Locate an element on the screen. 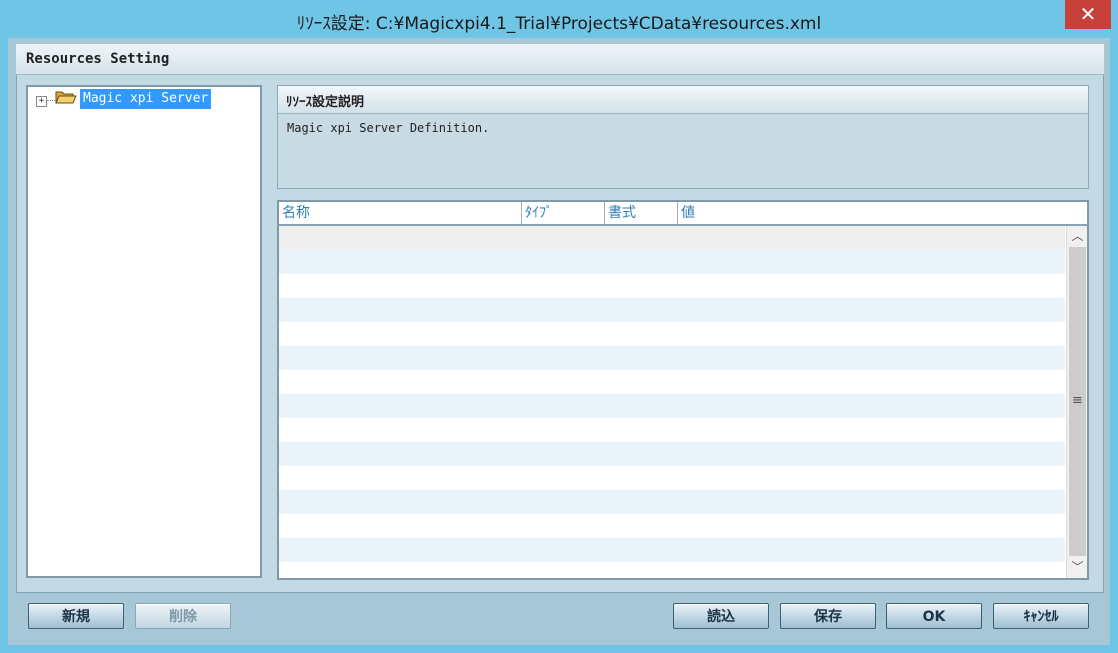  section-header: Resources Setting is located at coordinates (560, 59).